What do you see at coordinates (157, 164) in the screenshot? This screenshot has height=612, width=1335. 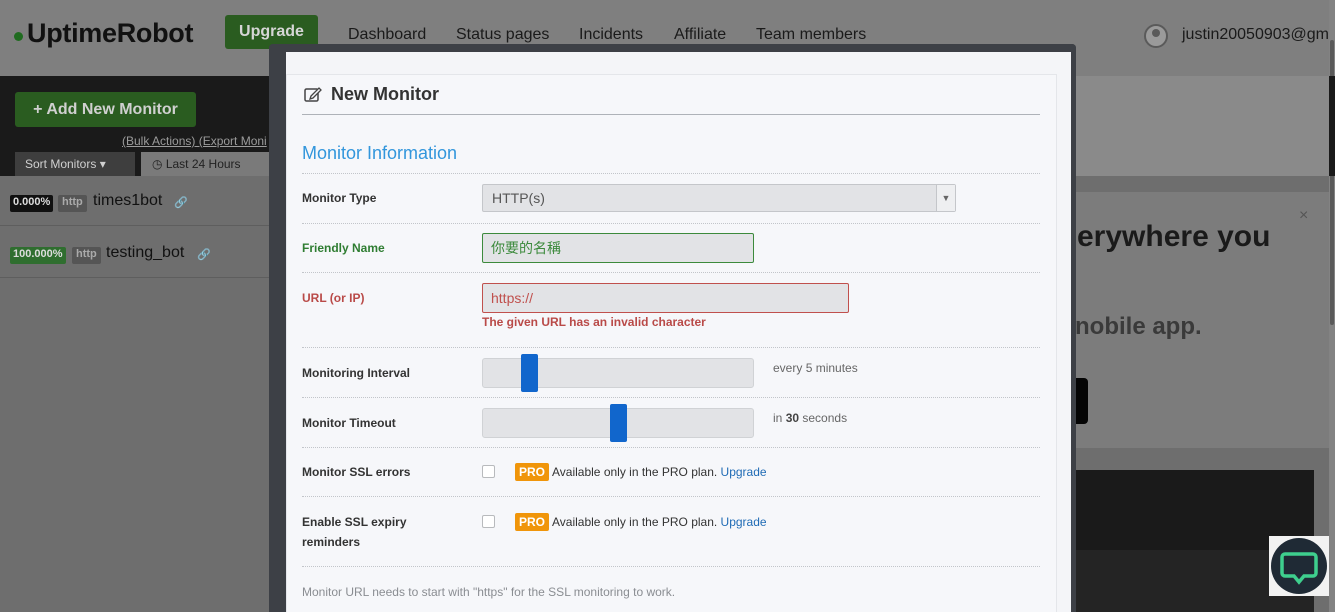 I see `clock-icon: ◷` at bounding box center [157, 164].